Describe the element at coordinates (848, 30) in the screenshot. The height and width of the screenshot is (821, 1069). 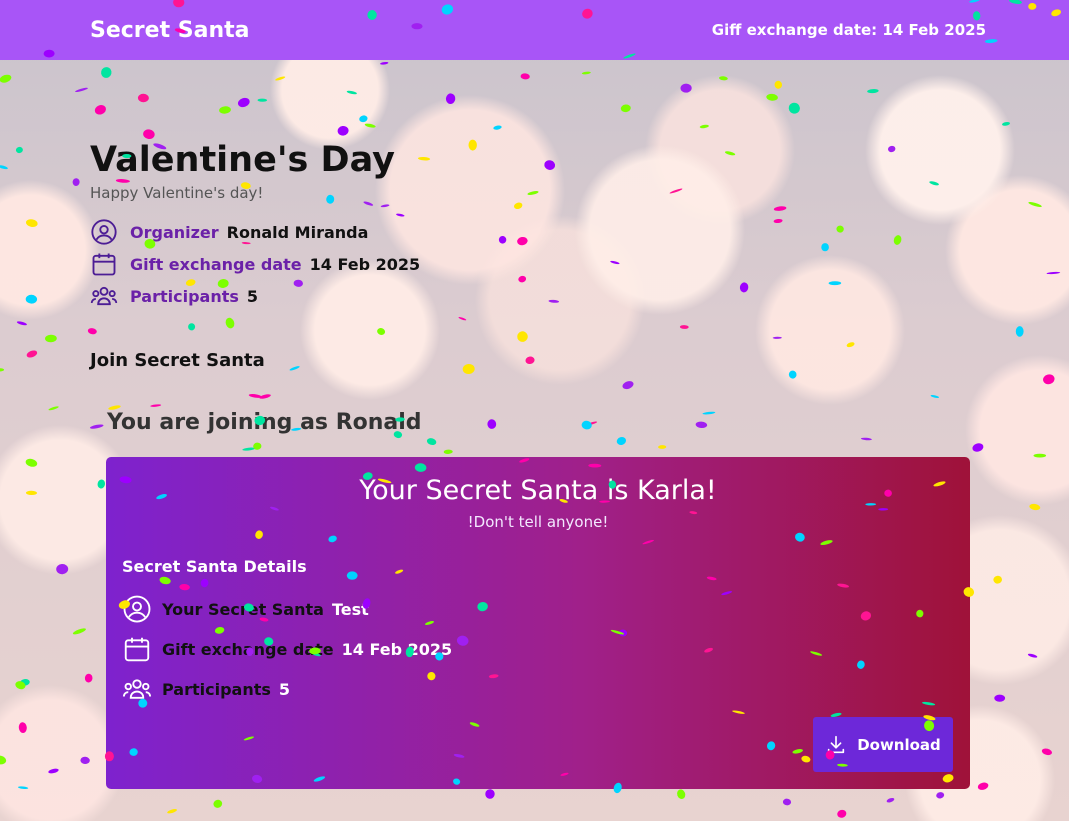
I see `header-exchange-date: Giff exchange date: 14 Feb 2025` at that location.